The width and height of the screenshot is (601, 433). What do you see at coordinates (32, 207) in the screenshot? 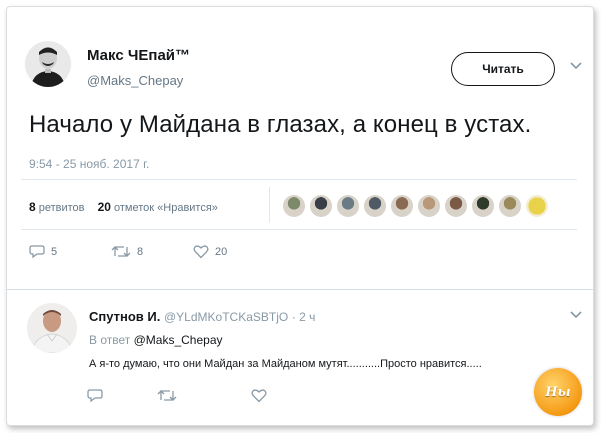
I see `retweets-count: 8` at bounding box center [32, 207].